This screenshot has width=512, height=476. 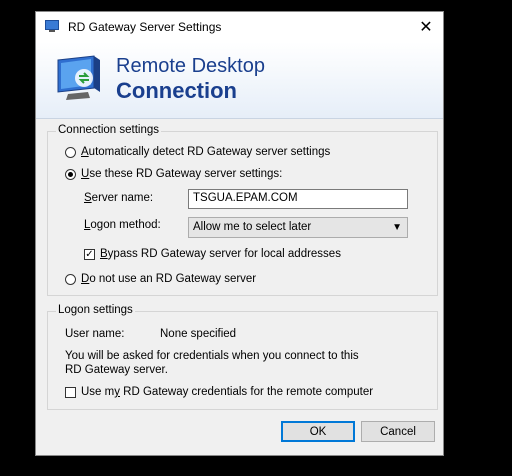 I want to click on remote-desktop-icon, so click(x=78, y=77).